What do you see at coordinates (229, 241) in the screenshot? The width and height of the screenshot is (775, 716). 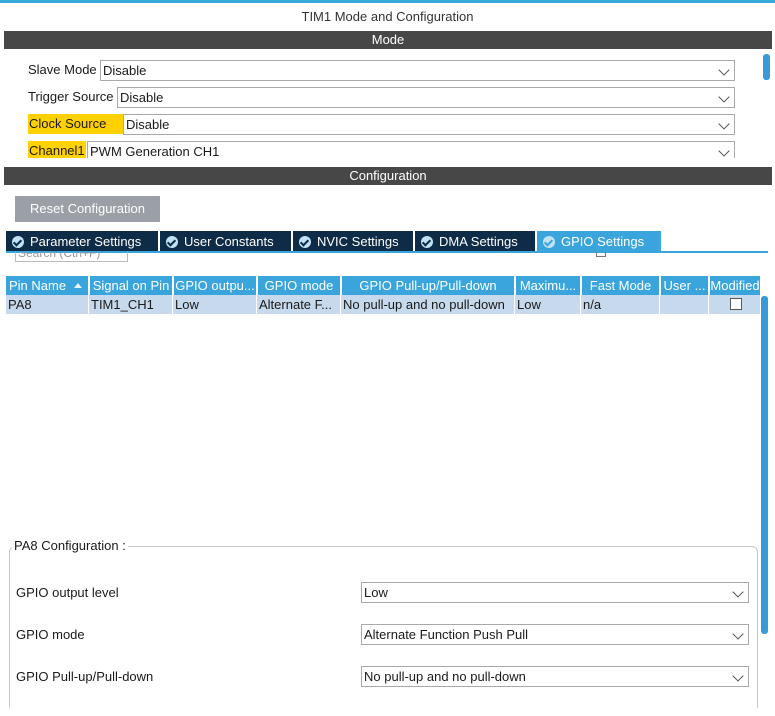 I see `tab-label: User Constants` at bounding box center [229, 241].